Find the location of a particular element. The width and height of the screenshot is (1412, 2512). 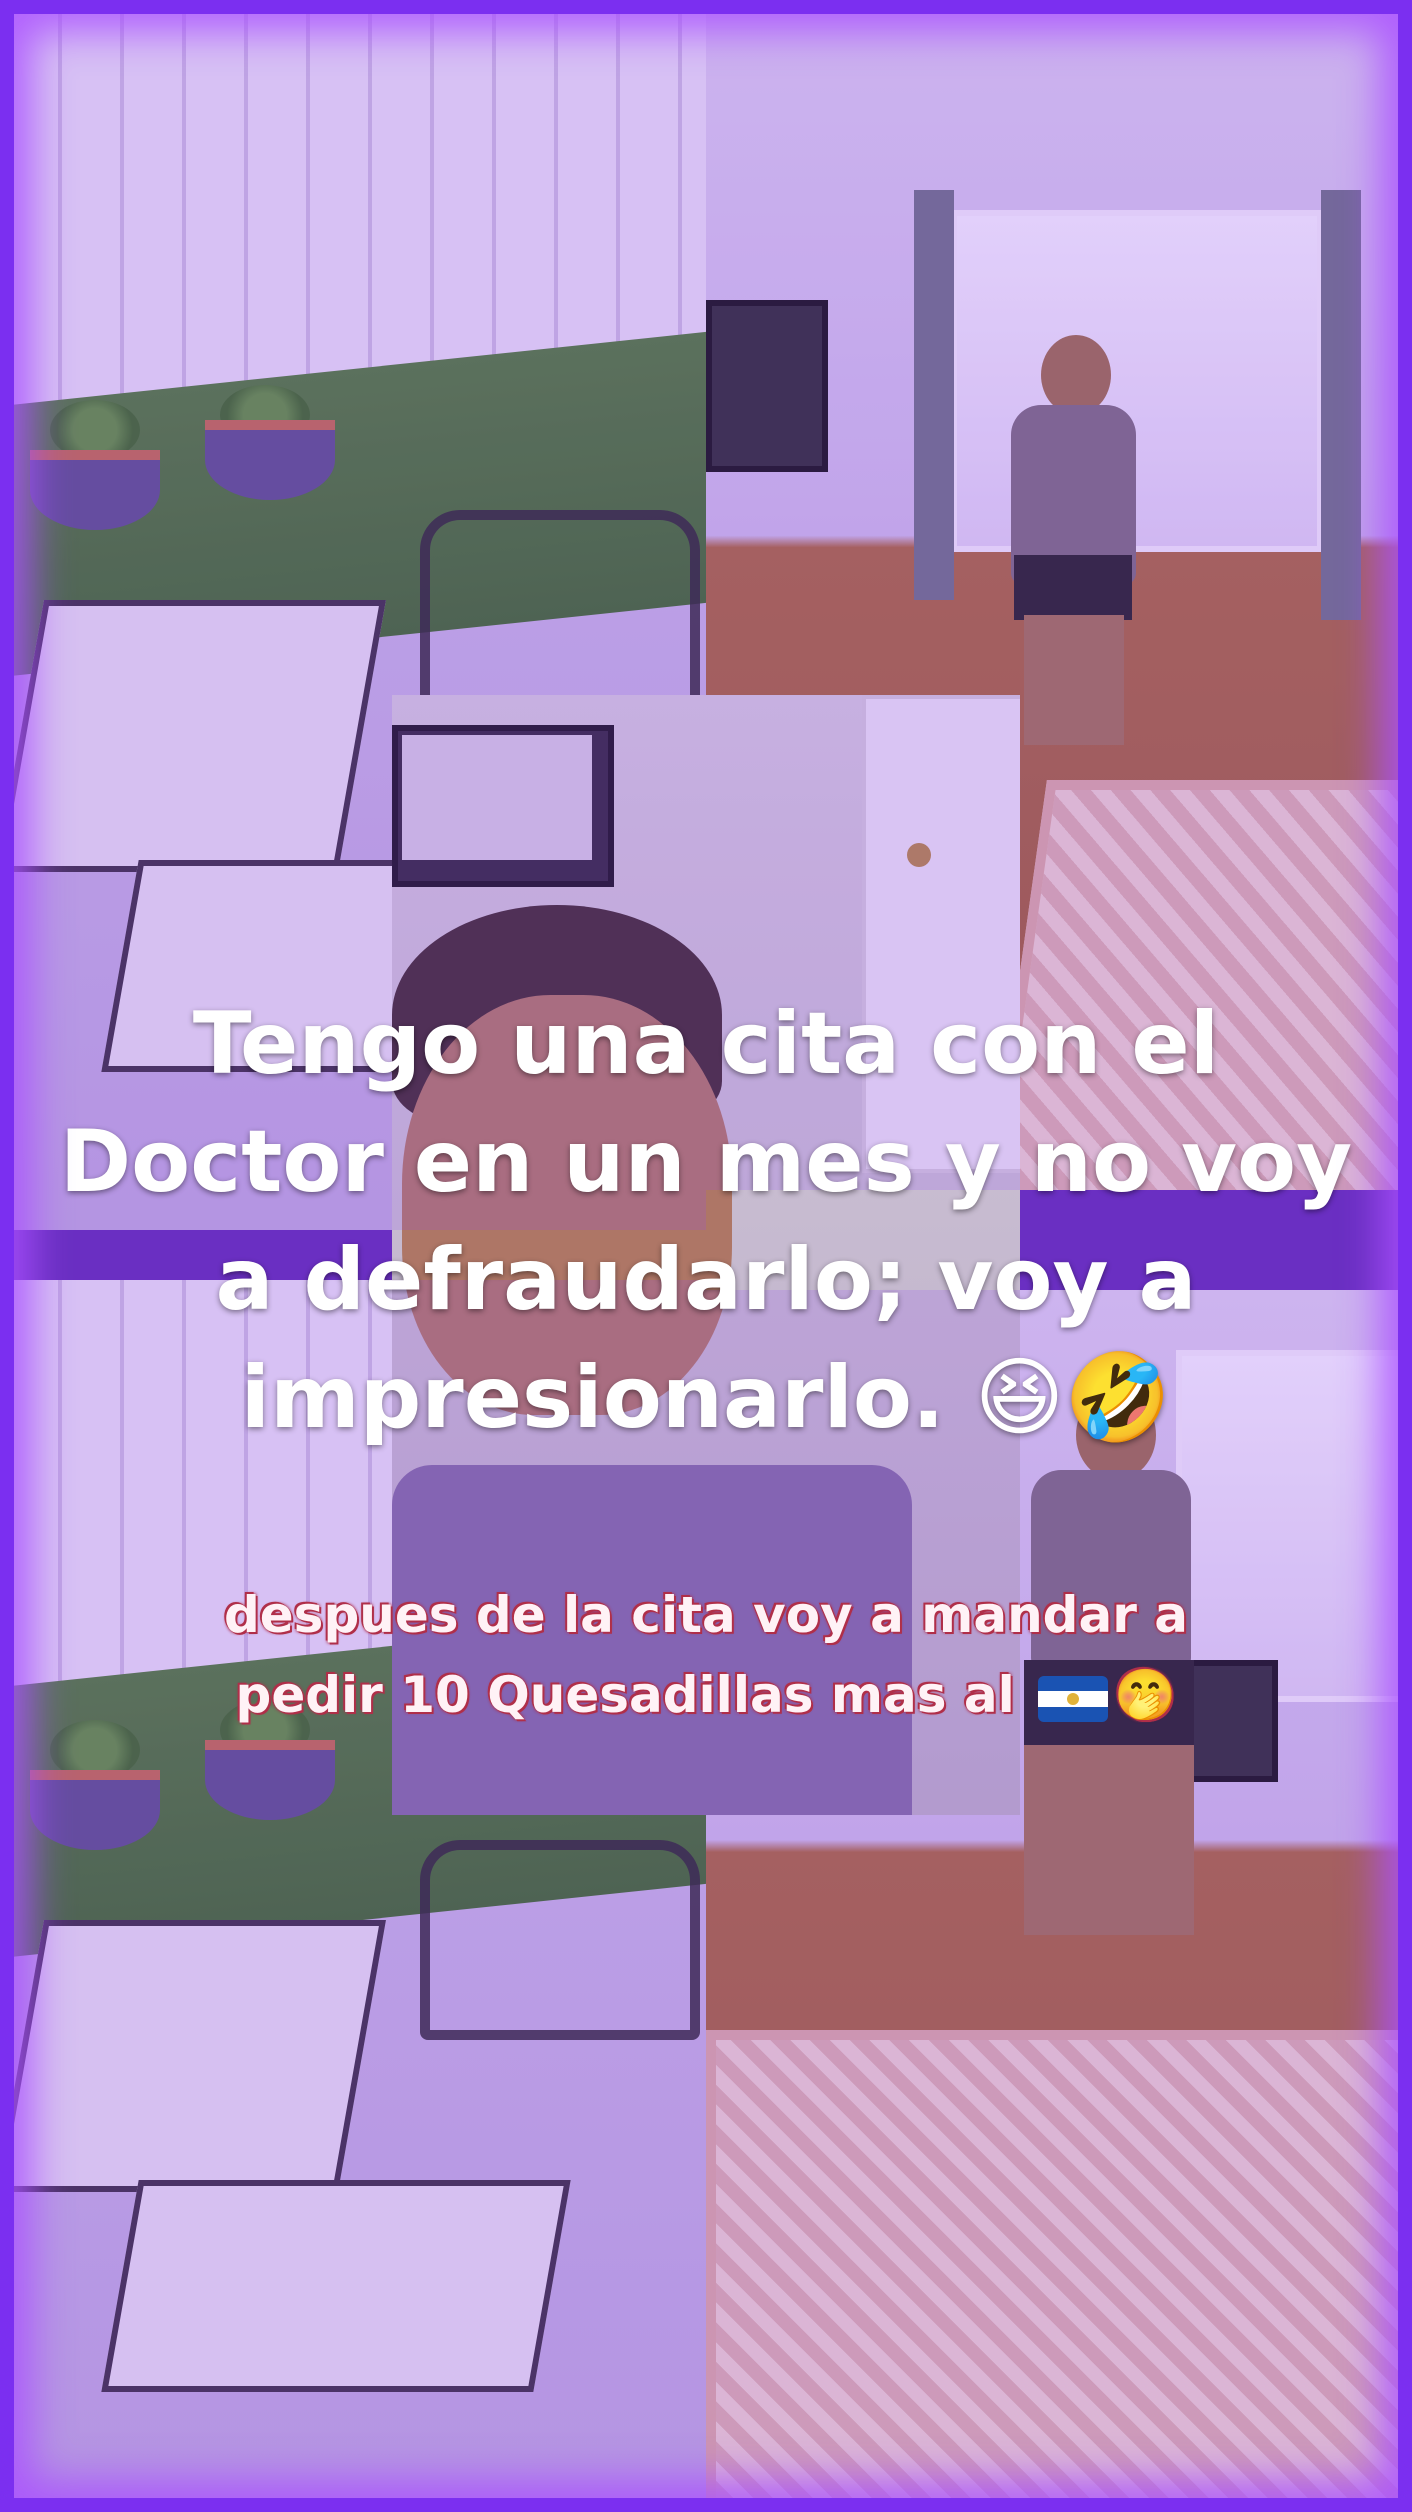

person-shorts is located at coordinates (1073, 587).